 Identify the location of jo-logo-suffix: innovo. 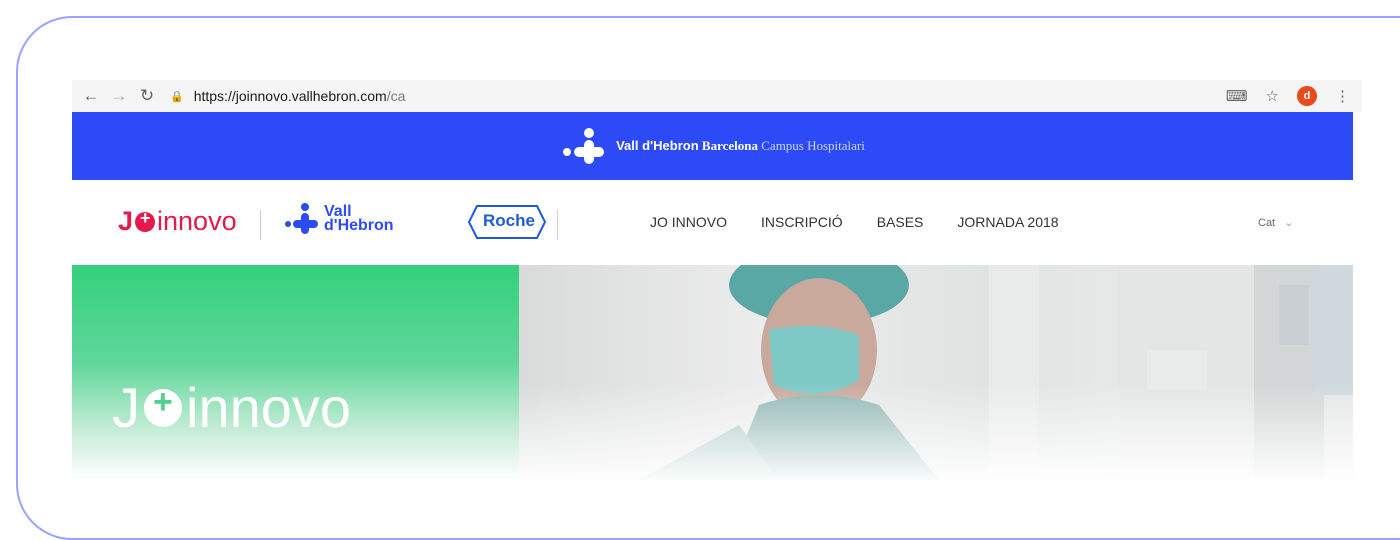
(197, 221).